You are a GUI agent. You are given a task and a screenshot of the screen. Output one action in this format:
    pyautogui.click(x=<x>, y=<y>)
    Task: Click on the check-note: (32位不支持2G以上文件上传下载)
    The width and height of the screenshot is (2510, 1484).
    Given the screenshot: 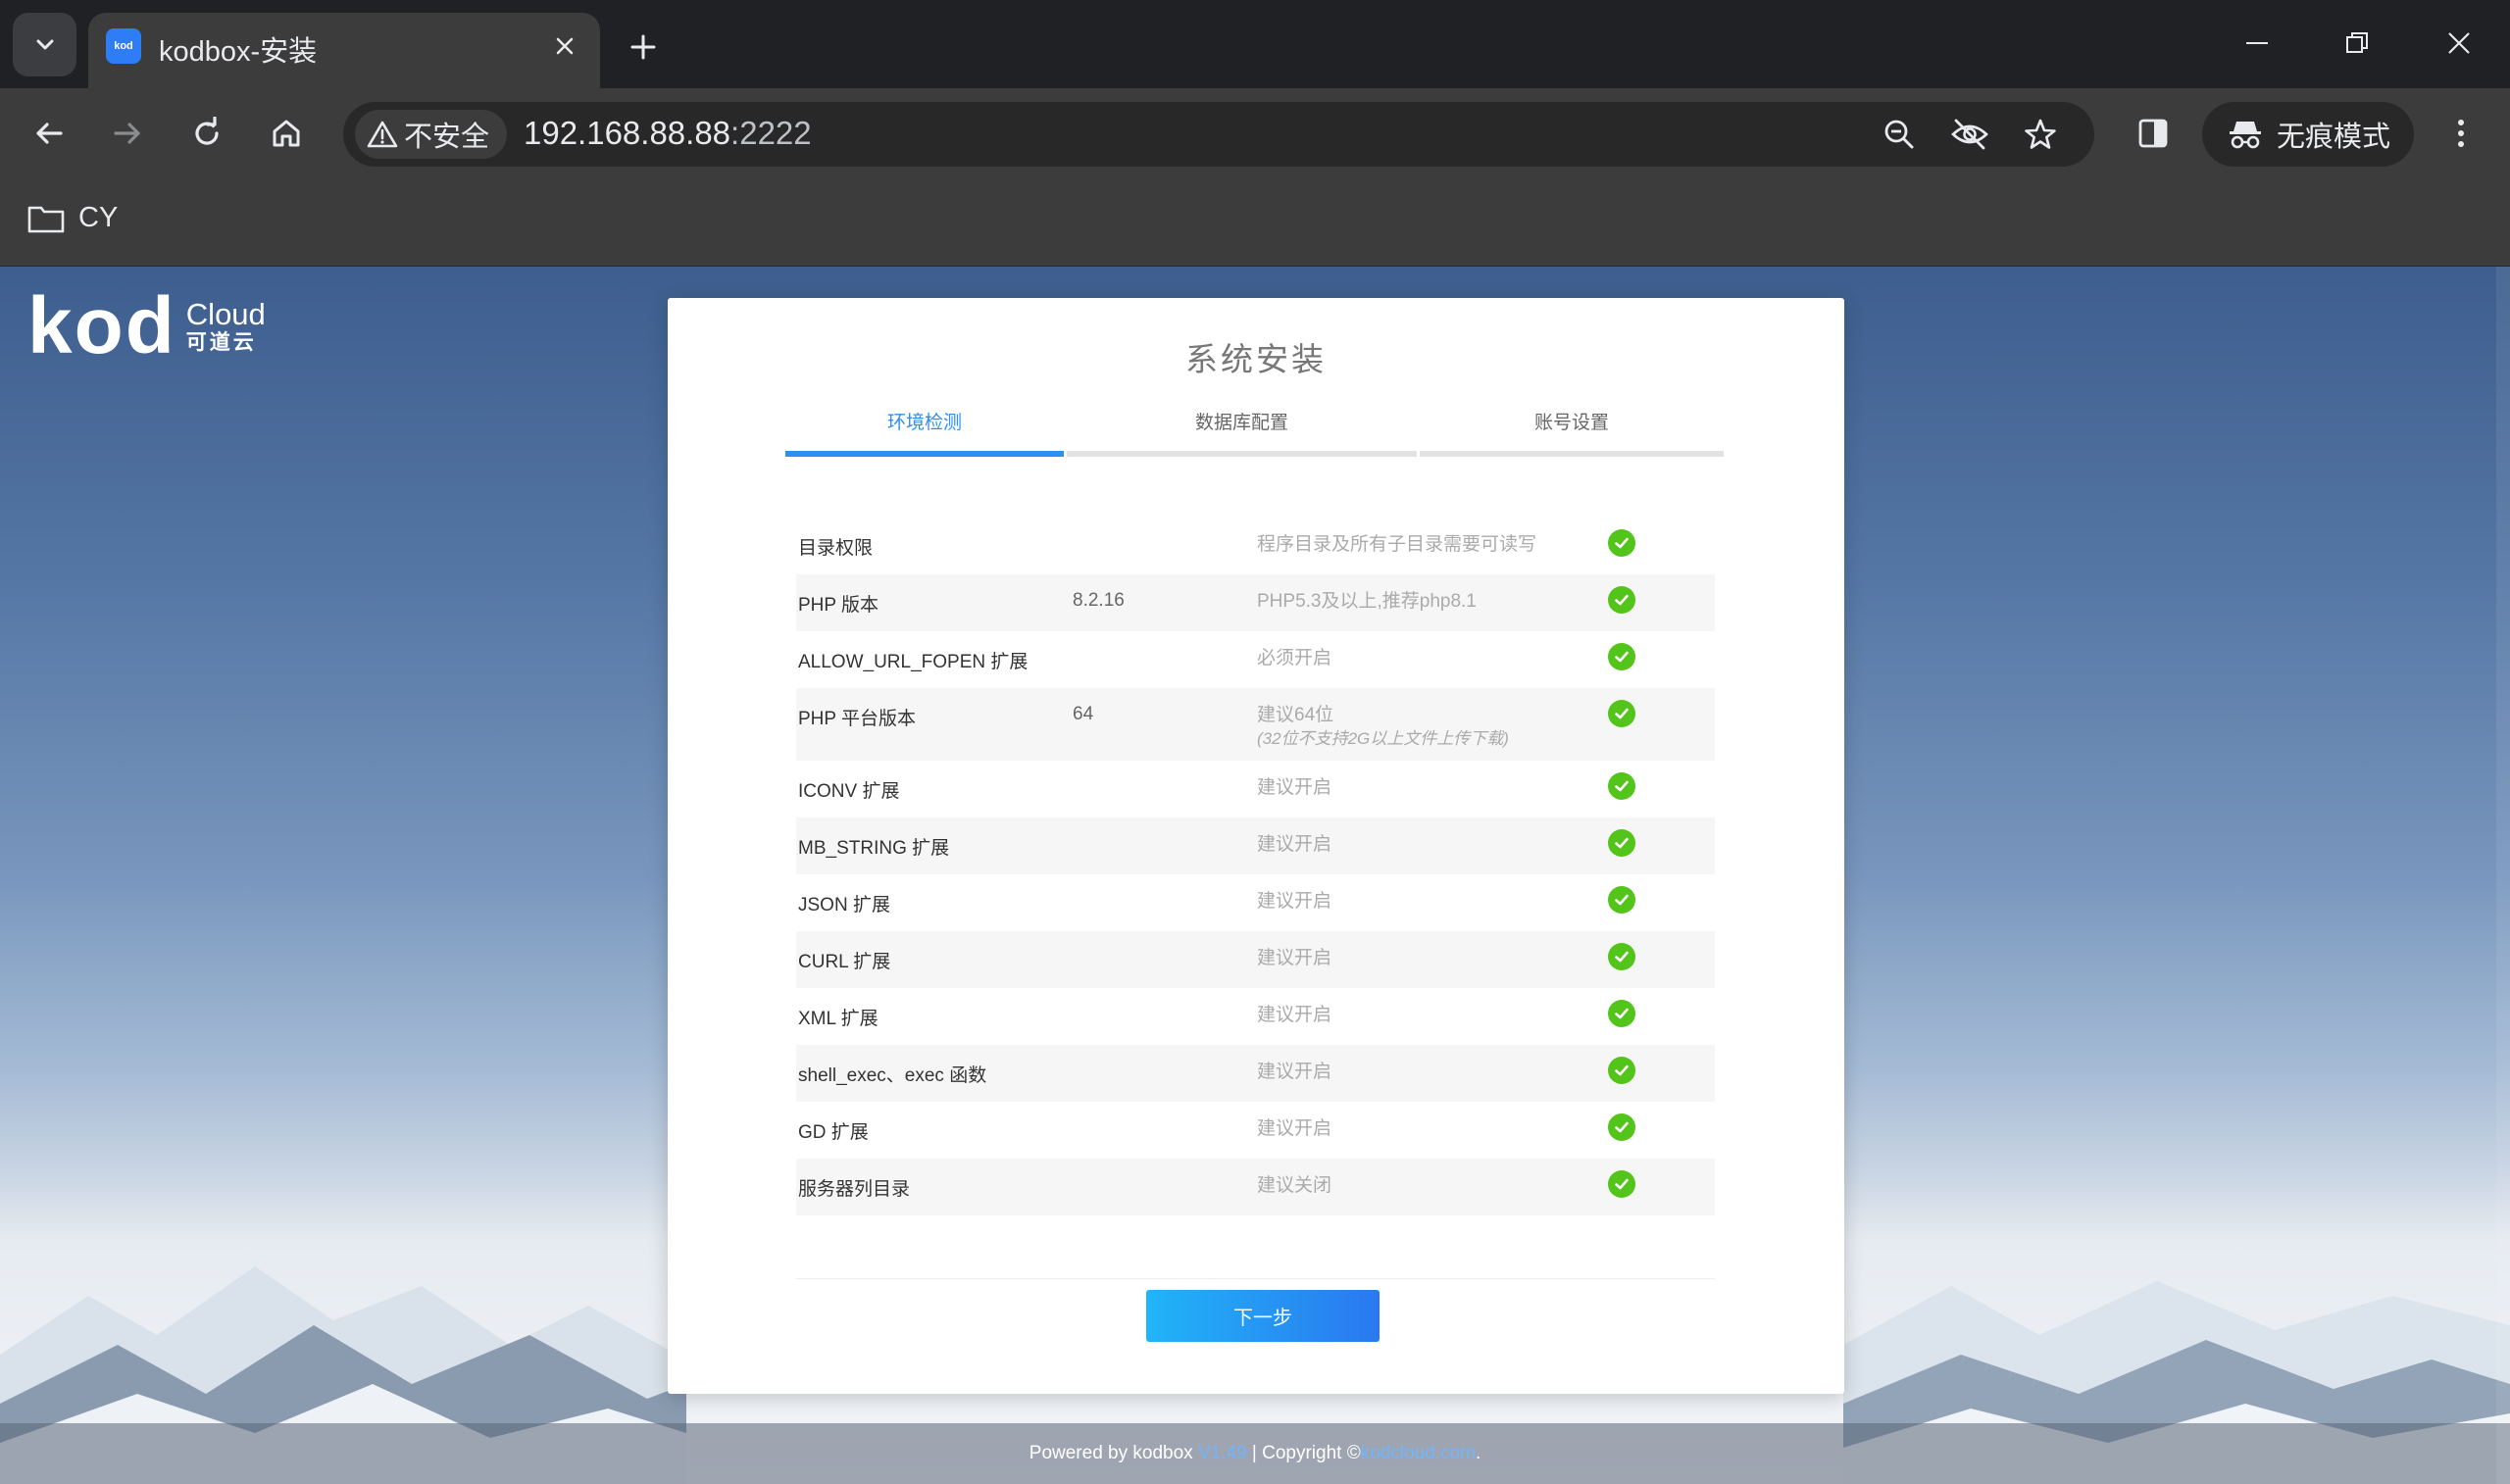 What is the action you would take?
    pyautogui.click(x=1383, y=738)
    